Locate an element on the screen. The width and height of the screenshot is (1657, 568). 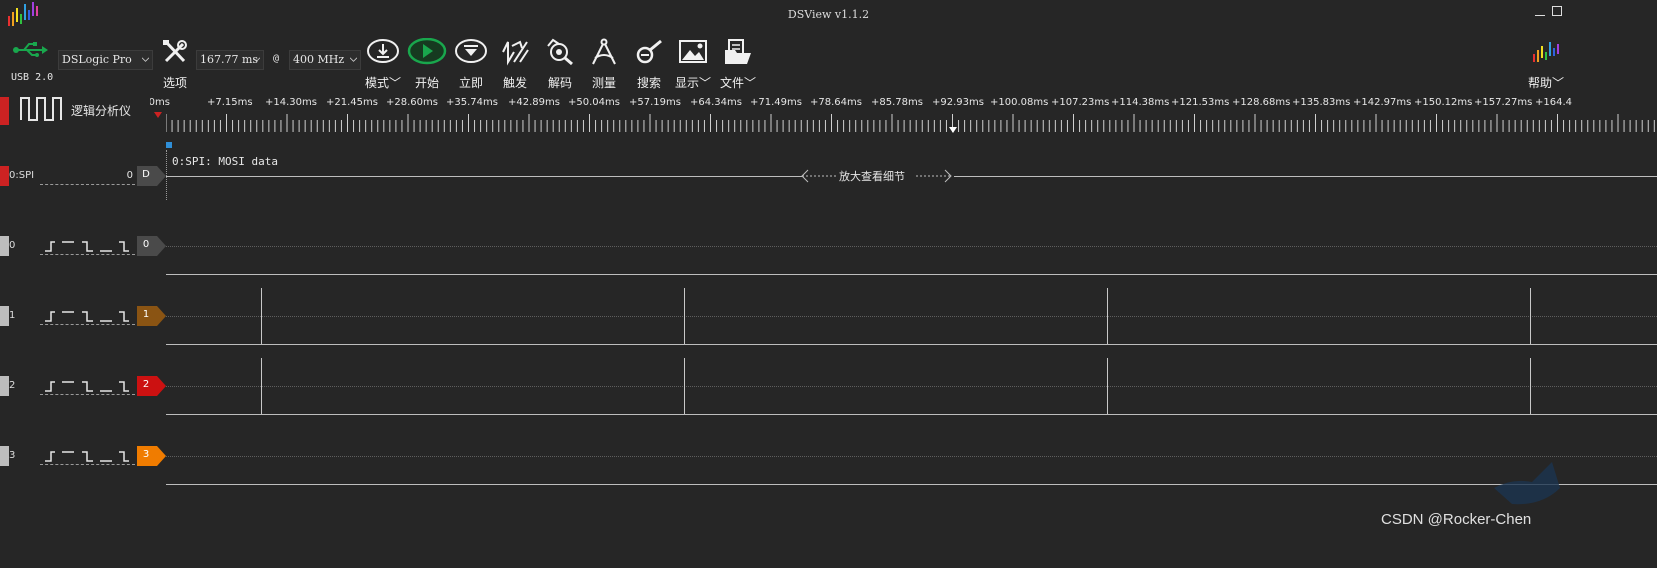
chevron-down-icon: ﹀ is located at coordinates (395, 83).